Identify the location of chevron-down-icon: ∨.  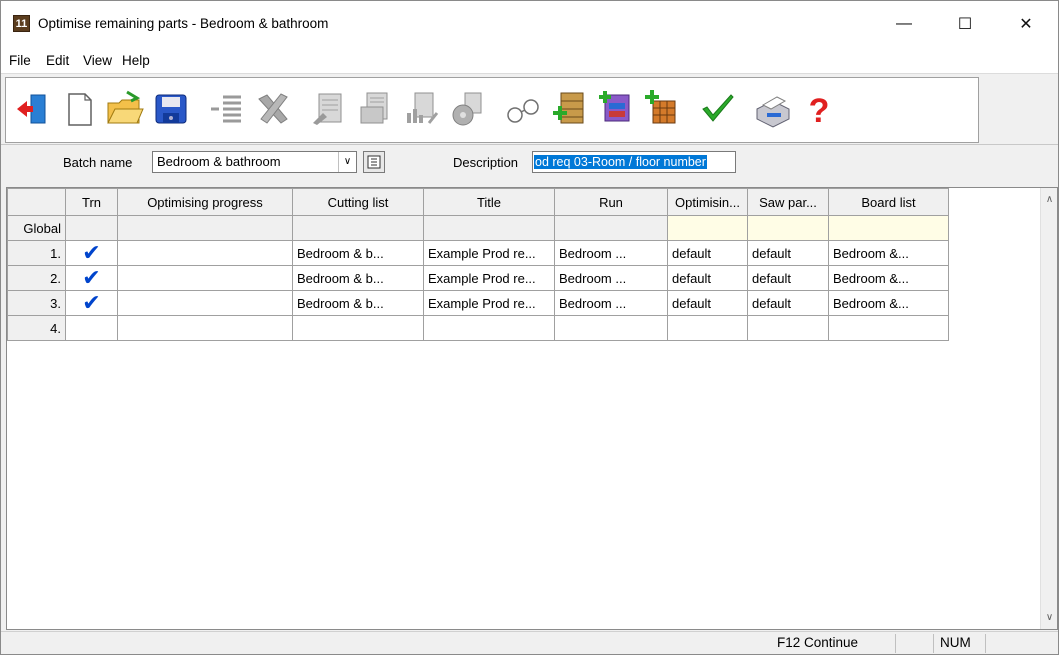
(347, 162).